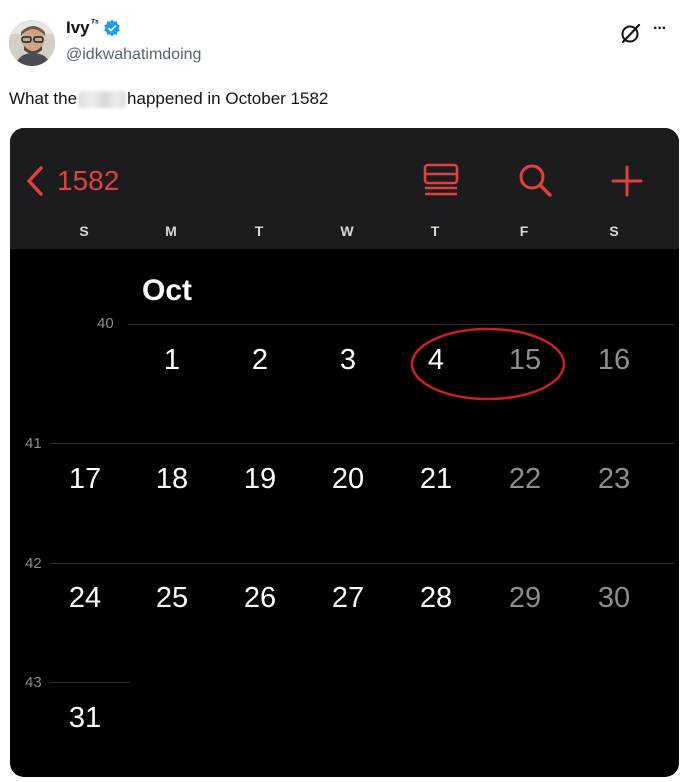 This screenshot has height=782, width=691. I want to click on weekday-thu: T, so click(435, 231).